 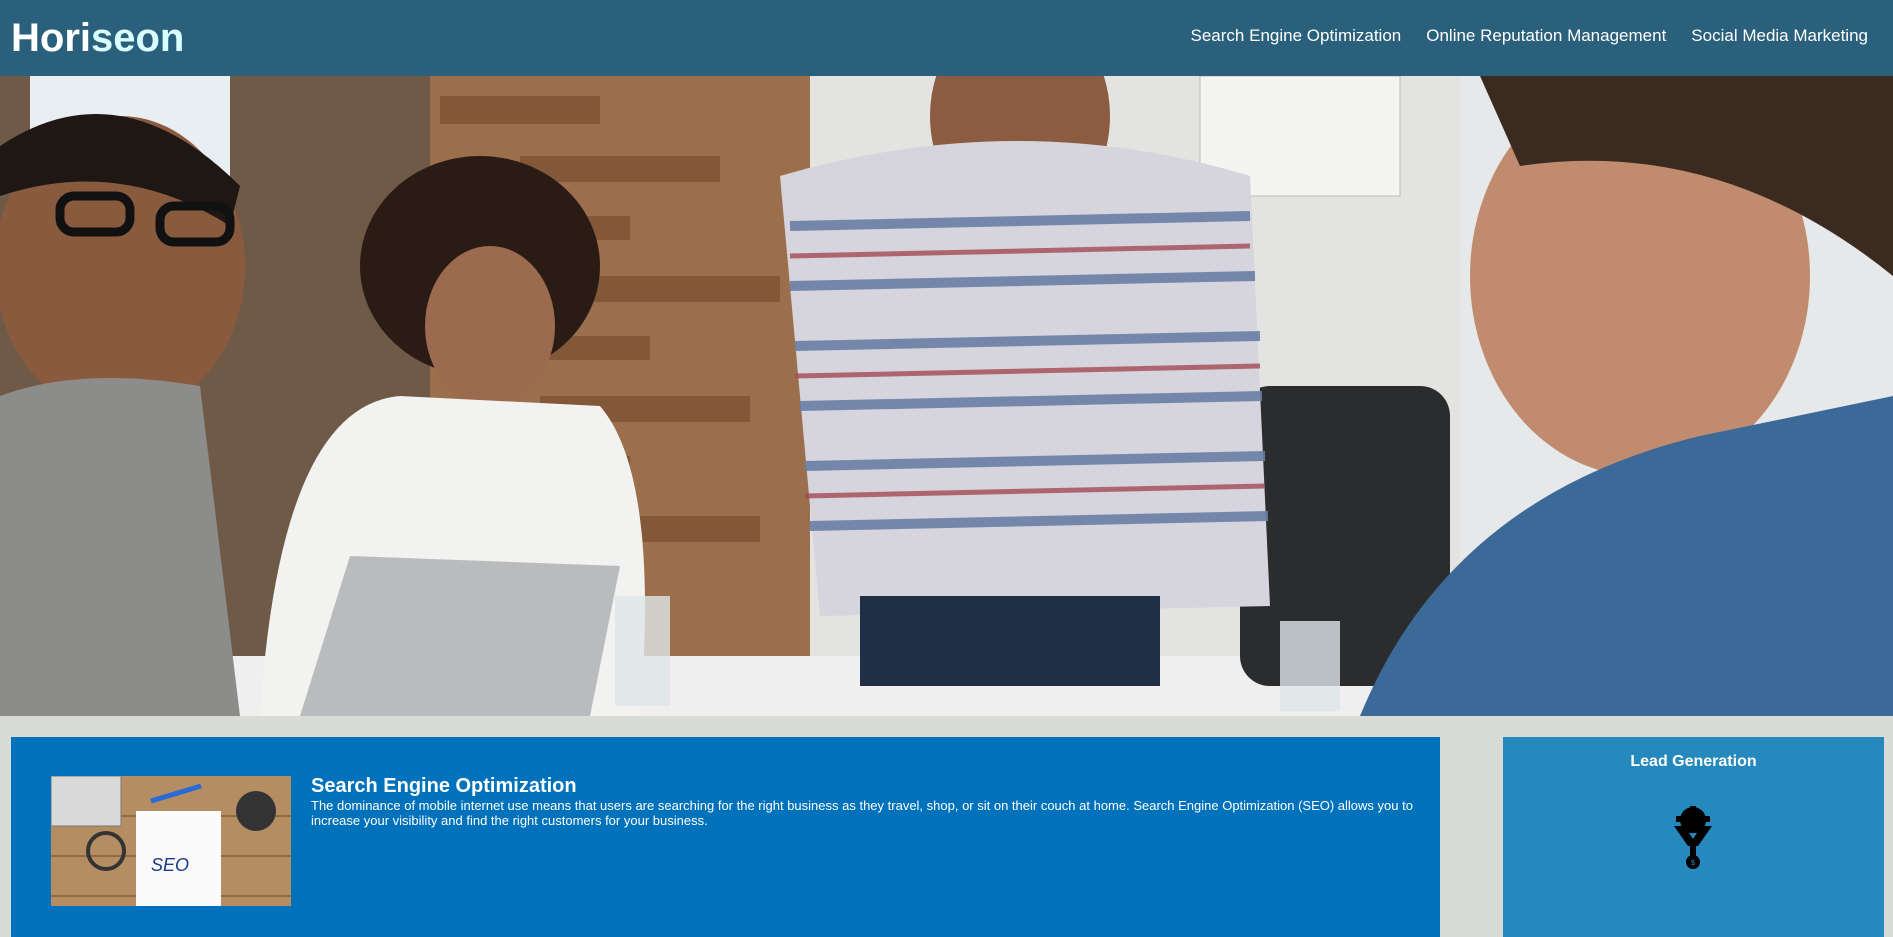 I want to click on nav-link-reputation: Online Reputation Management, so click(x=1546, y=36).